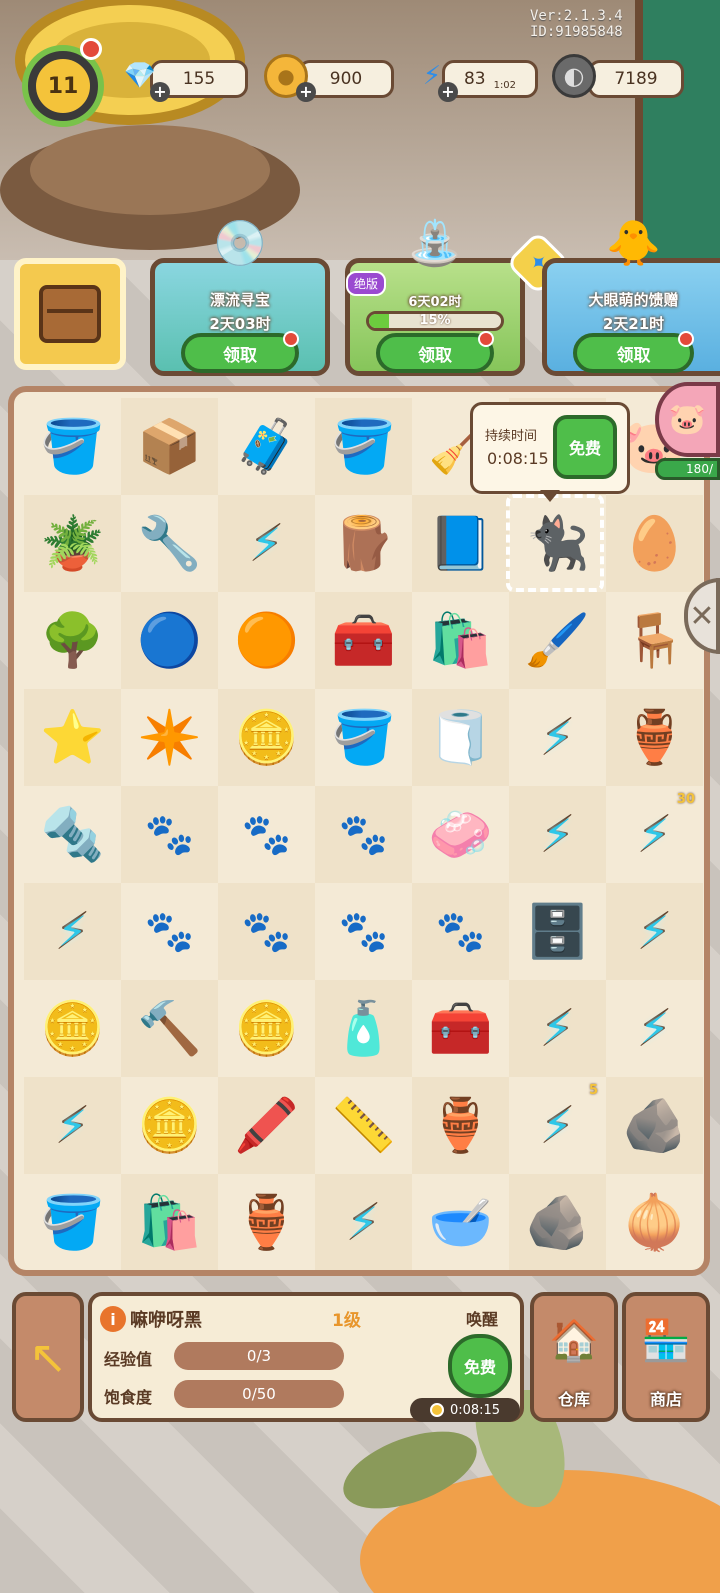 This screenshot has width=720, height=1593. Describe the element at coordinates (240, 324) in the screenshot. I see `event-time: 2天03时` at that location.